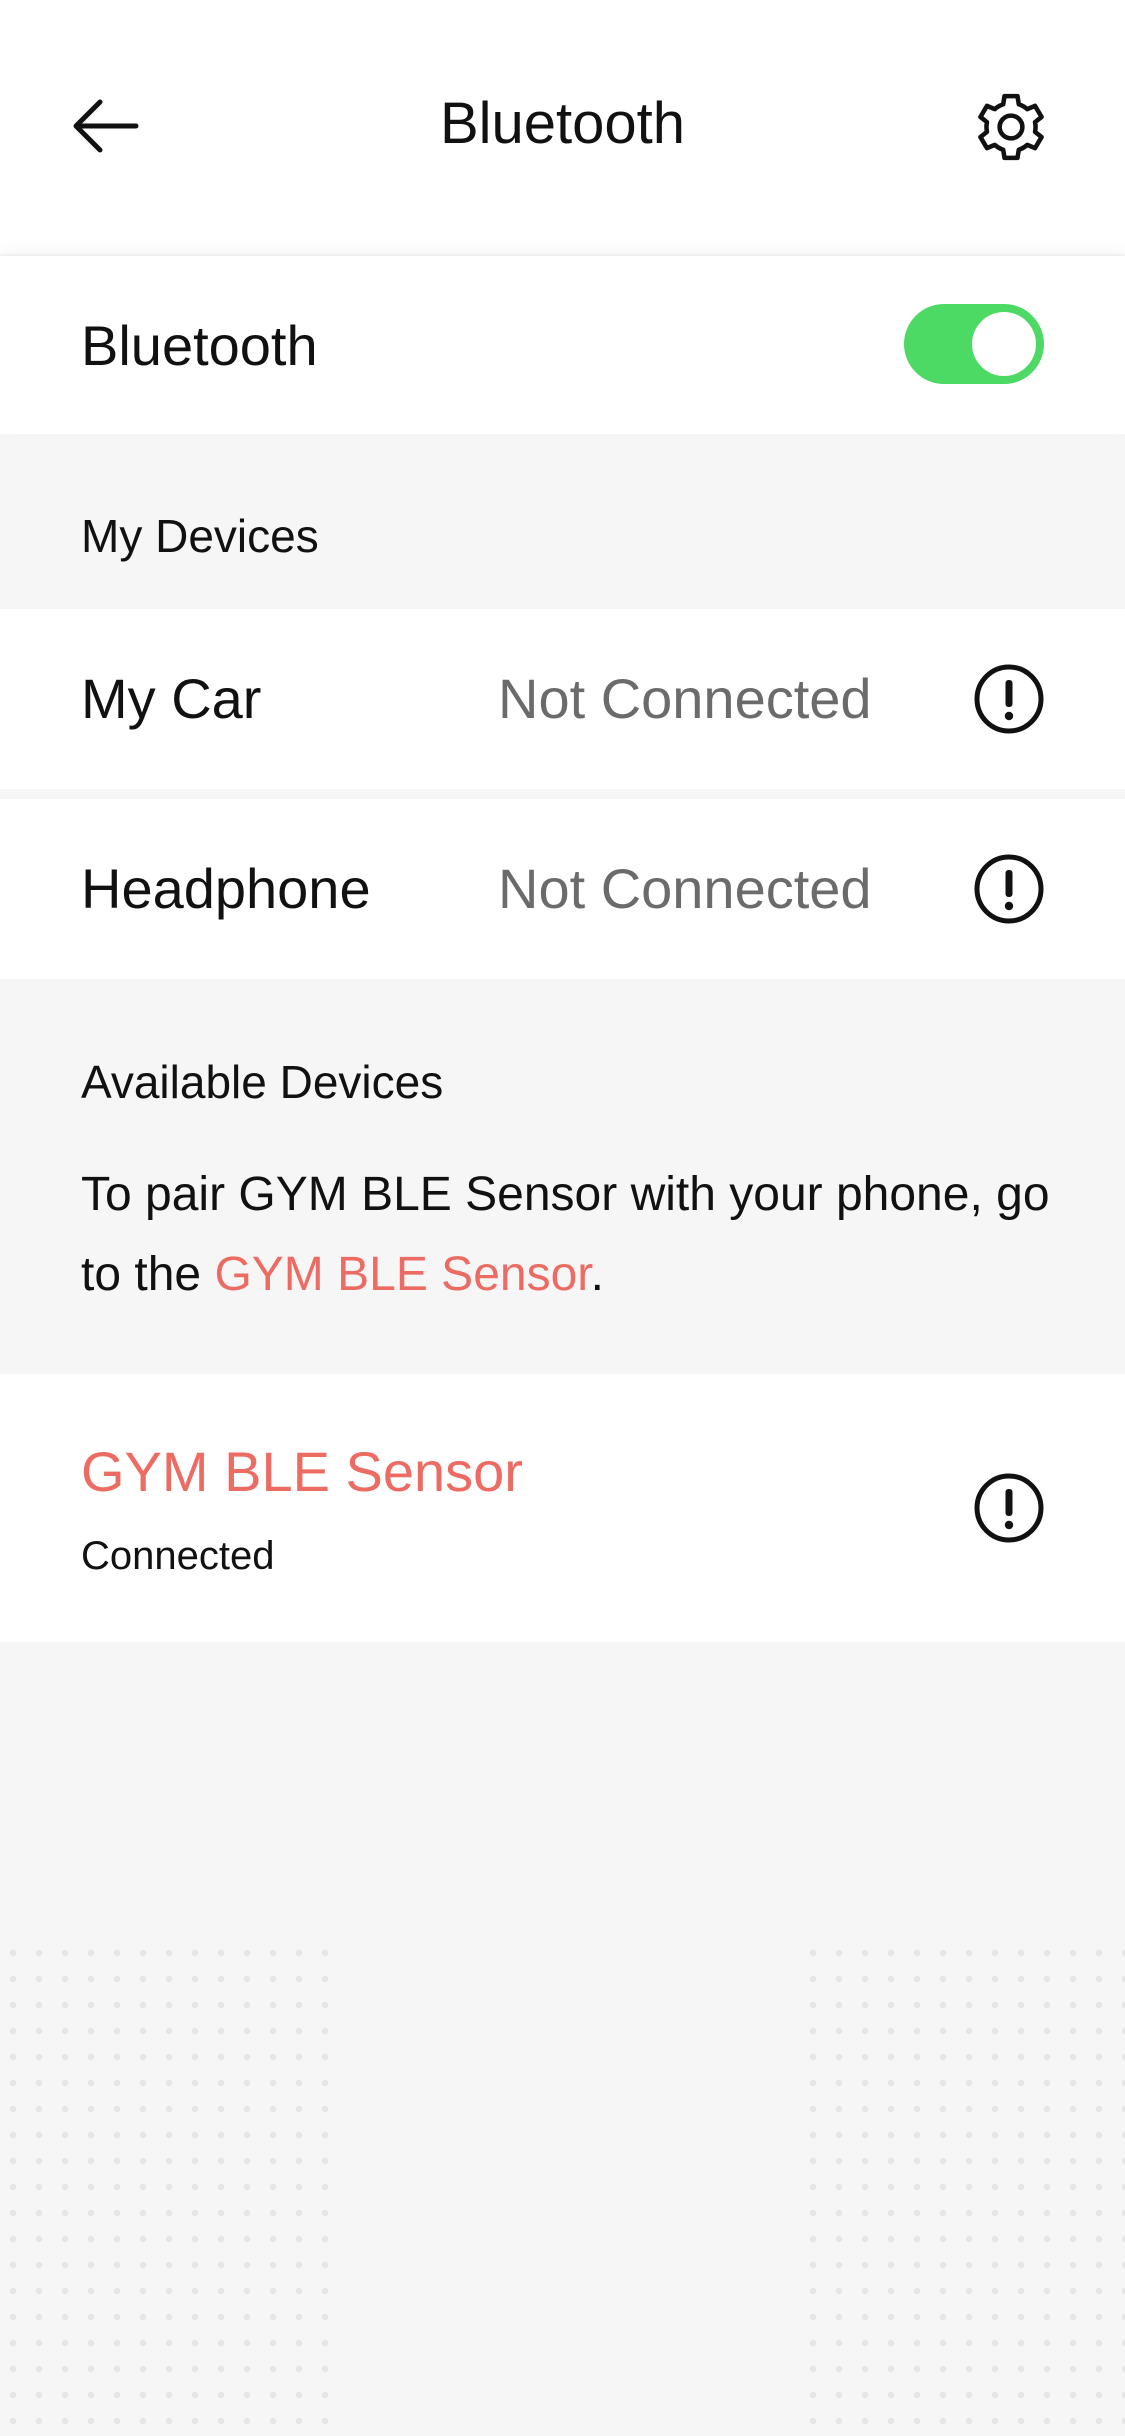 This screenshot has height=2436, width=1125. I want to click on pairing-text-end: ., so click(597, 1274).